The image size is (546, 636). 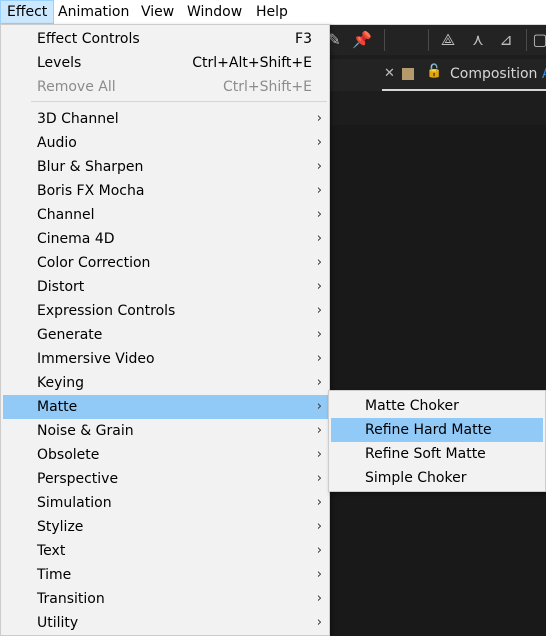 What do you see at coordinates (66, 215) in the screenshot?
I see `menu-item-label: Channel` at bounding box center [66, 215].